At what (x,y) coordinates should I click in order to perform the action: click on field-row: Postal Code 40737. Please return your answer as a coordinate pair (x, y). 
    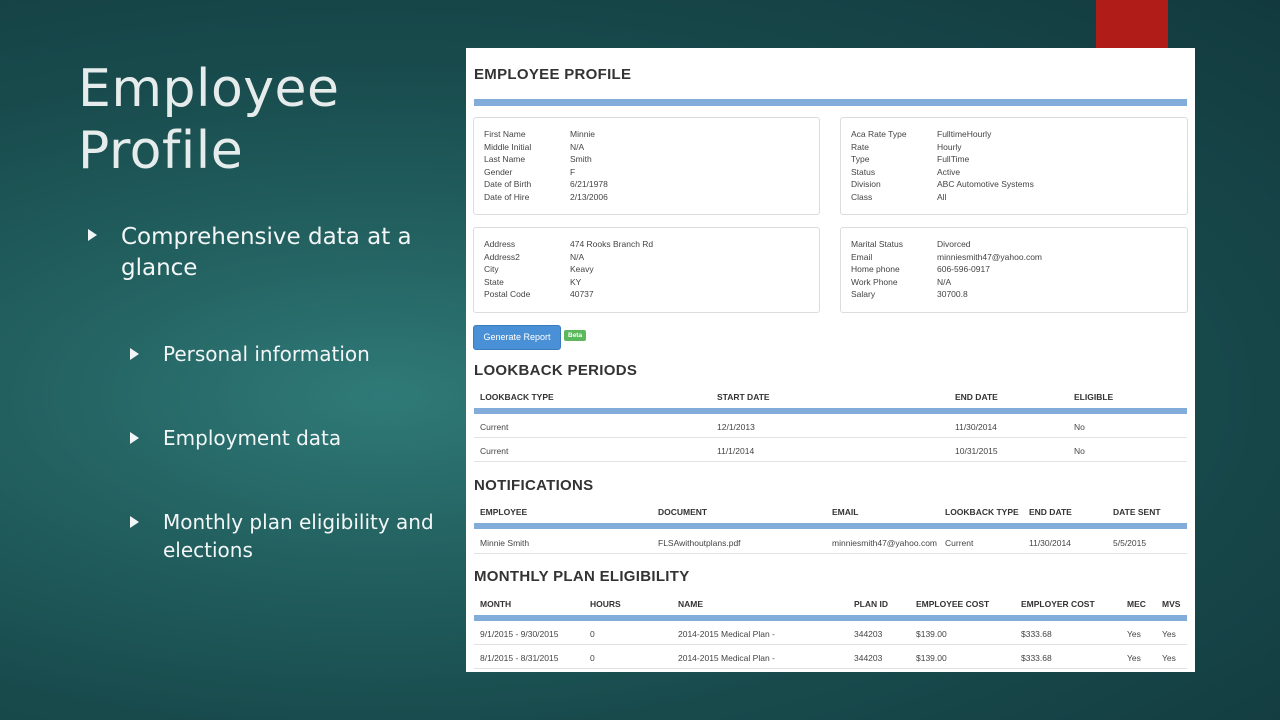
    Looking at the image, I should click on (568, 294).